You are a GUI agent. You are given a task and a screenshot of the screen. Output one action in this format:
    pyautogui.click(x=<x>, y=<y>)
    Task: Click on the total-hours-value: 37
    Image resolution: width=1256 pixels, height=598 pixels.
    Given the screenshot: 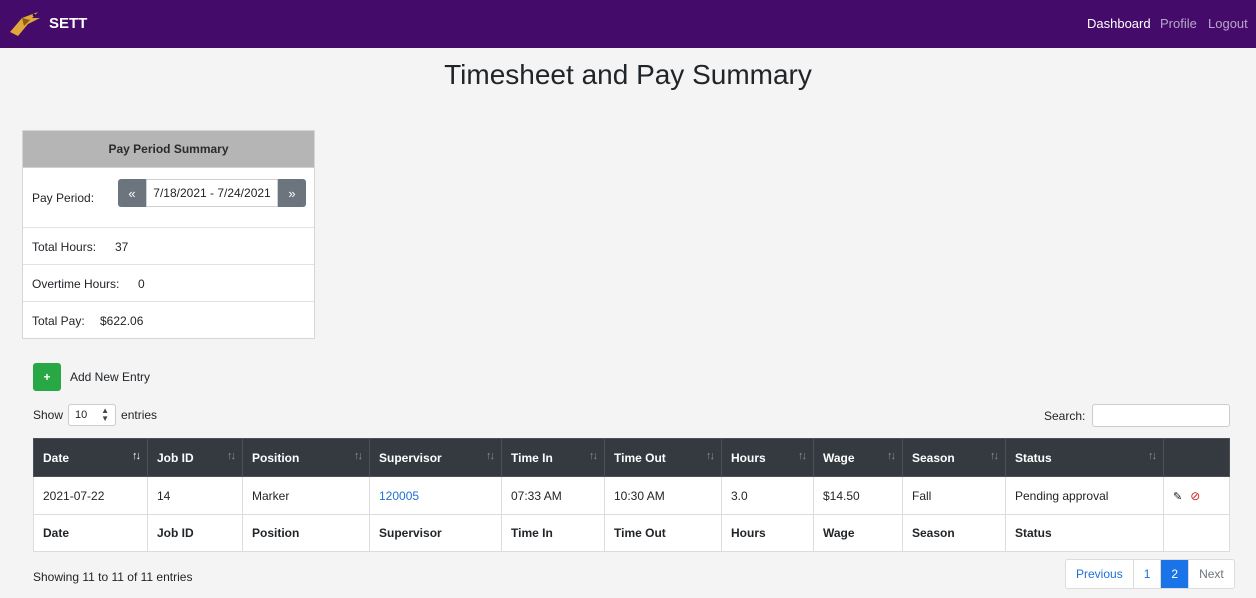 What is the action you would take?
    pyautogui.click(x=122, y=247)
    